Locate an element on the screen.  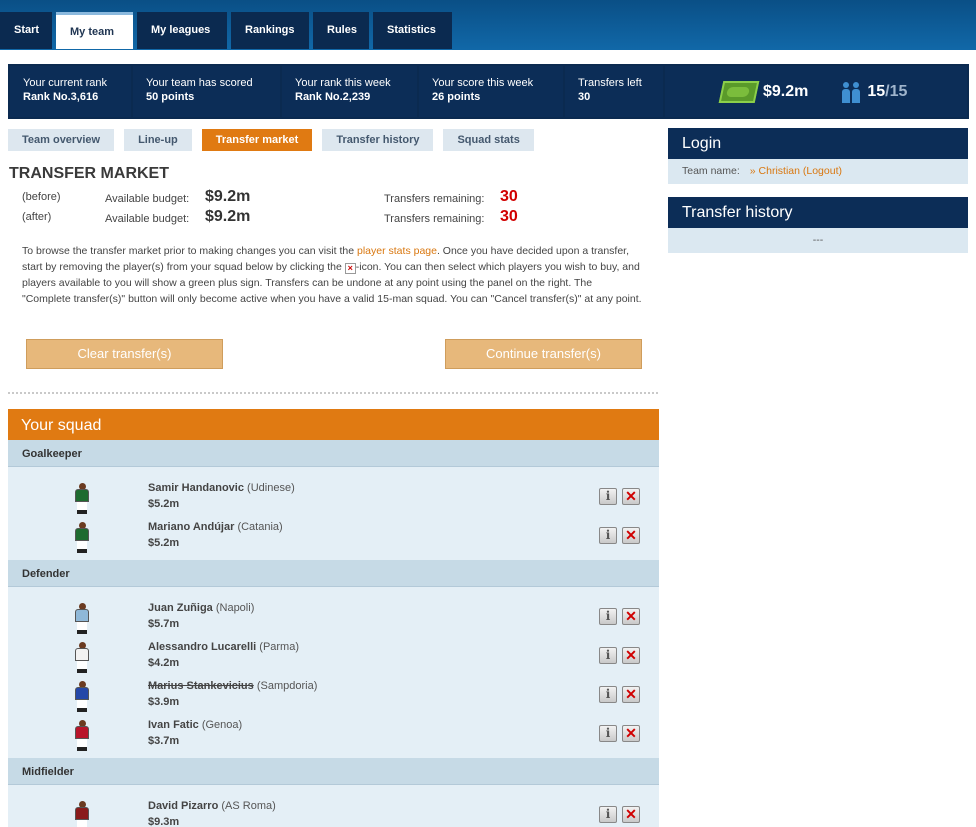
player-name: Mariano Andújar (Catania) is located at coordinates (215, 527).